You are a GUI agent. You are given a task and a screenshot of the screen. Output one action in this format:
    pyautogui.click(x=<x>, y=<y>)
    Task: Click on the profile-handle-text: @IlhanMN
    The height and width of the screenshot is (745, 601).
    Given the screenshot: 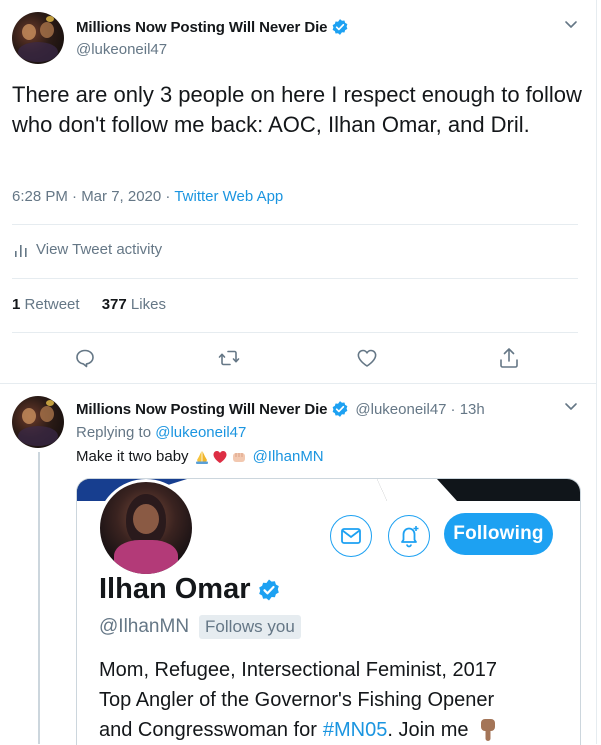 What is the action you would take?
    pyautogui.click(x=144, y=626)
    